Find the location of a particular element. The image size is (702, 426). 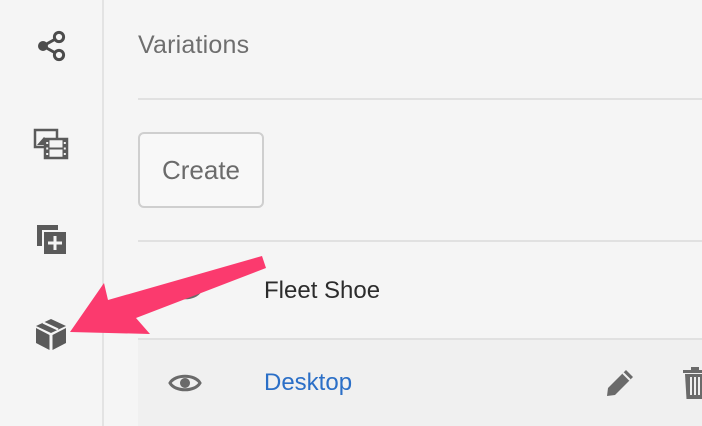

share-icon is located at coordinates (52, 46).